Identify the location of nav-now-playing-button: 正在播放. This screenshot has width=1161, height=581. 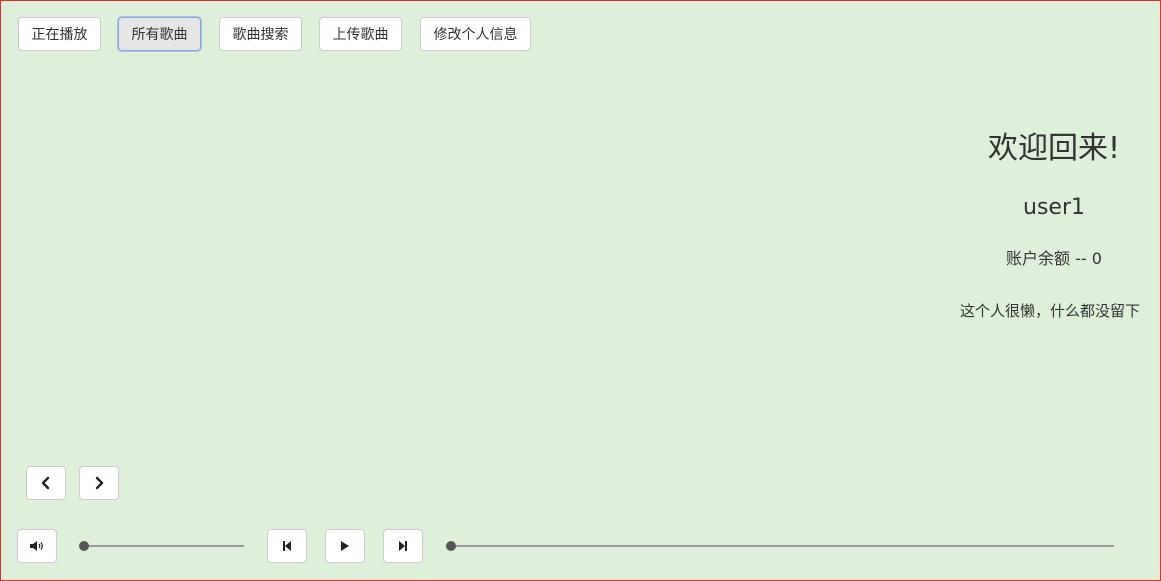
(59, 34).